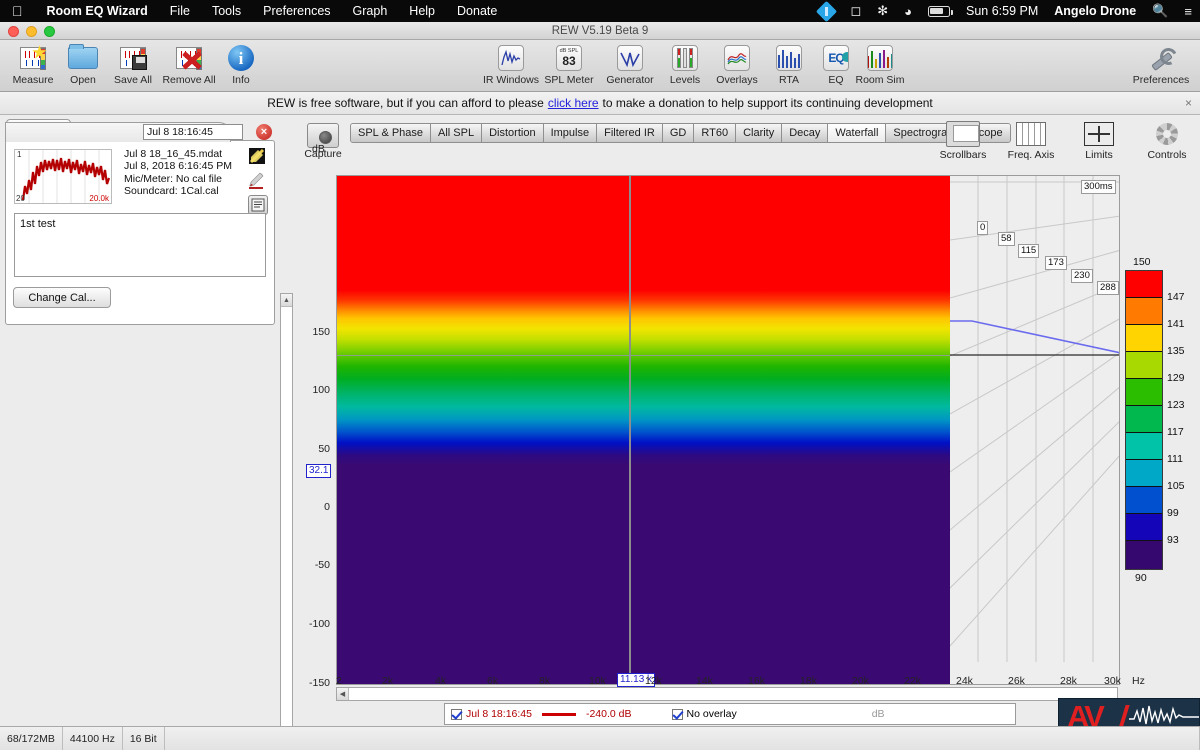 The image size is (1200, 750). Describe the element at coordinates (600, 31) in the screenshot. I see `window-title-bar: REW V5.19 Beta 9` at that location.